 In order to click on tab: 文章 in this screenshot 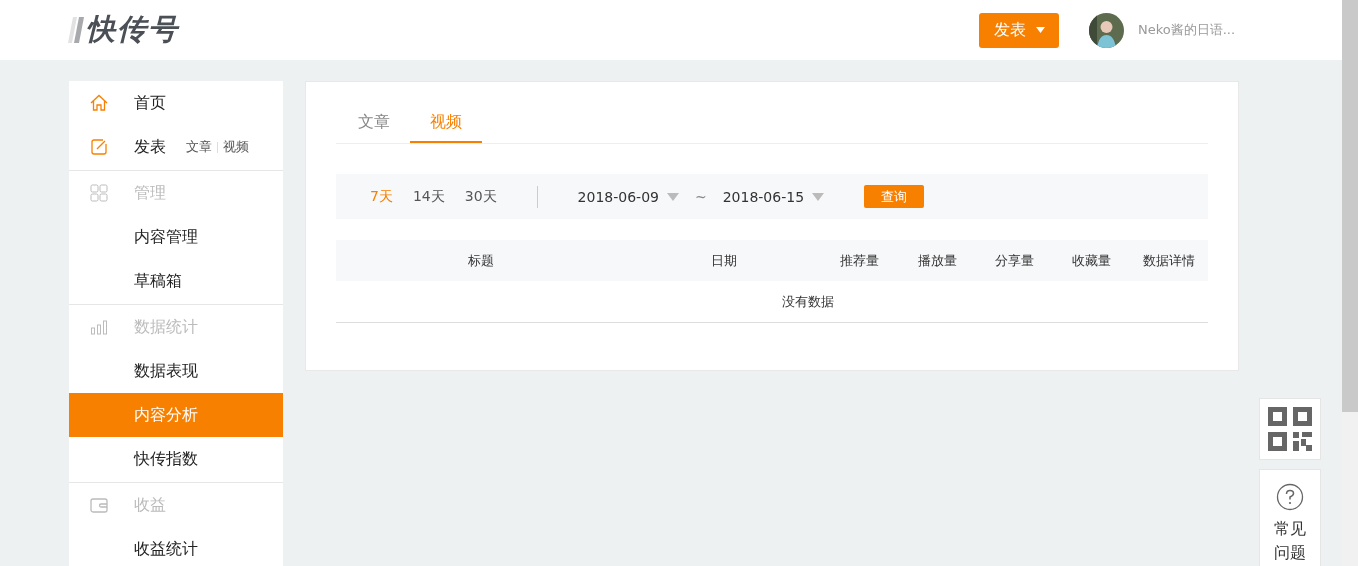, I will do `click(374, 122)`.